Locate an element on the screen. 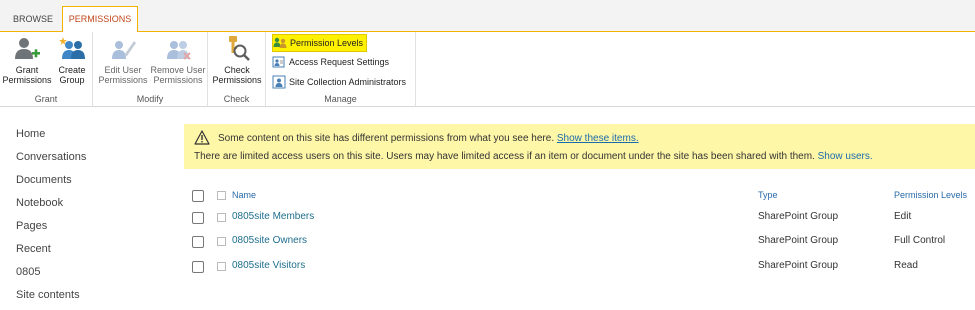  show-users-link: Show users. is located at coordinates (845, 156).